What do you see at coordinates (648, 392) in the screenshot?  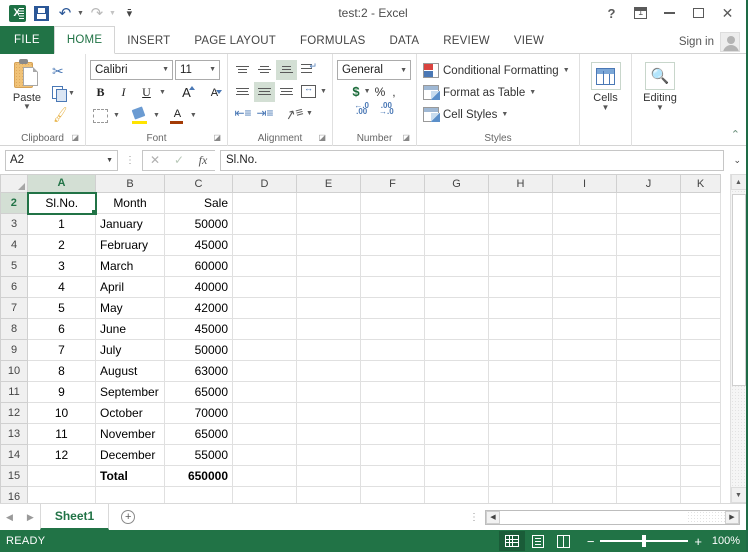 I see `cell-J11` at bounding box center [648, 392].